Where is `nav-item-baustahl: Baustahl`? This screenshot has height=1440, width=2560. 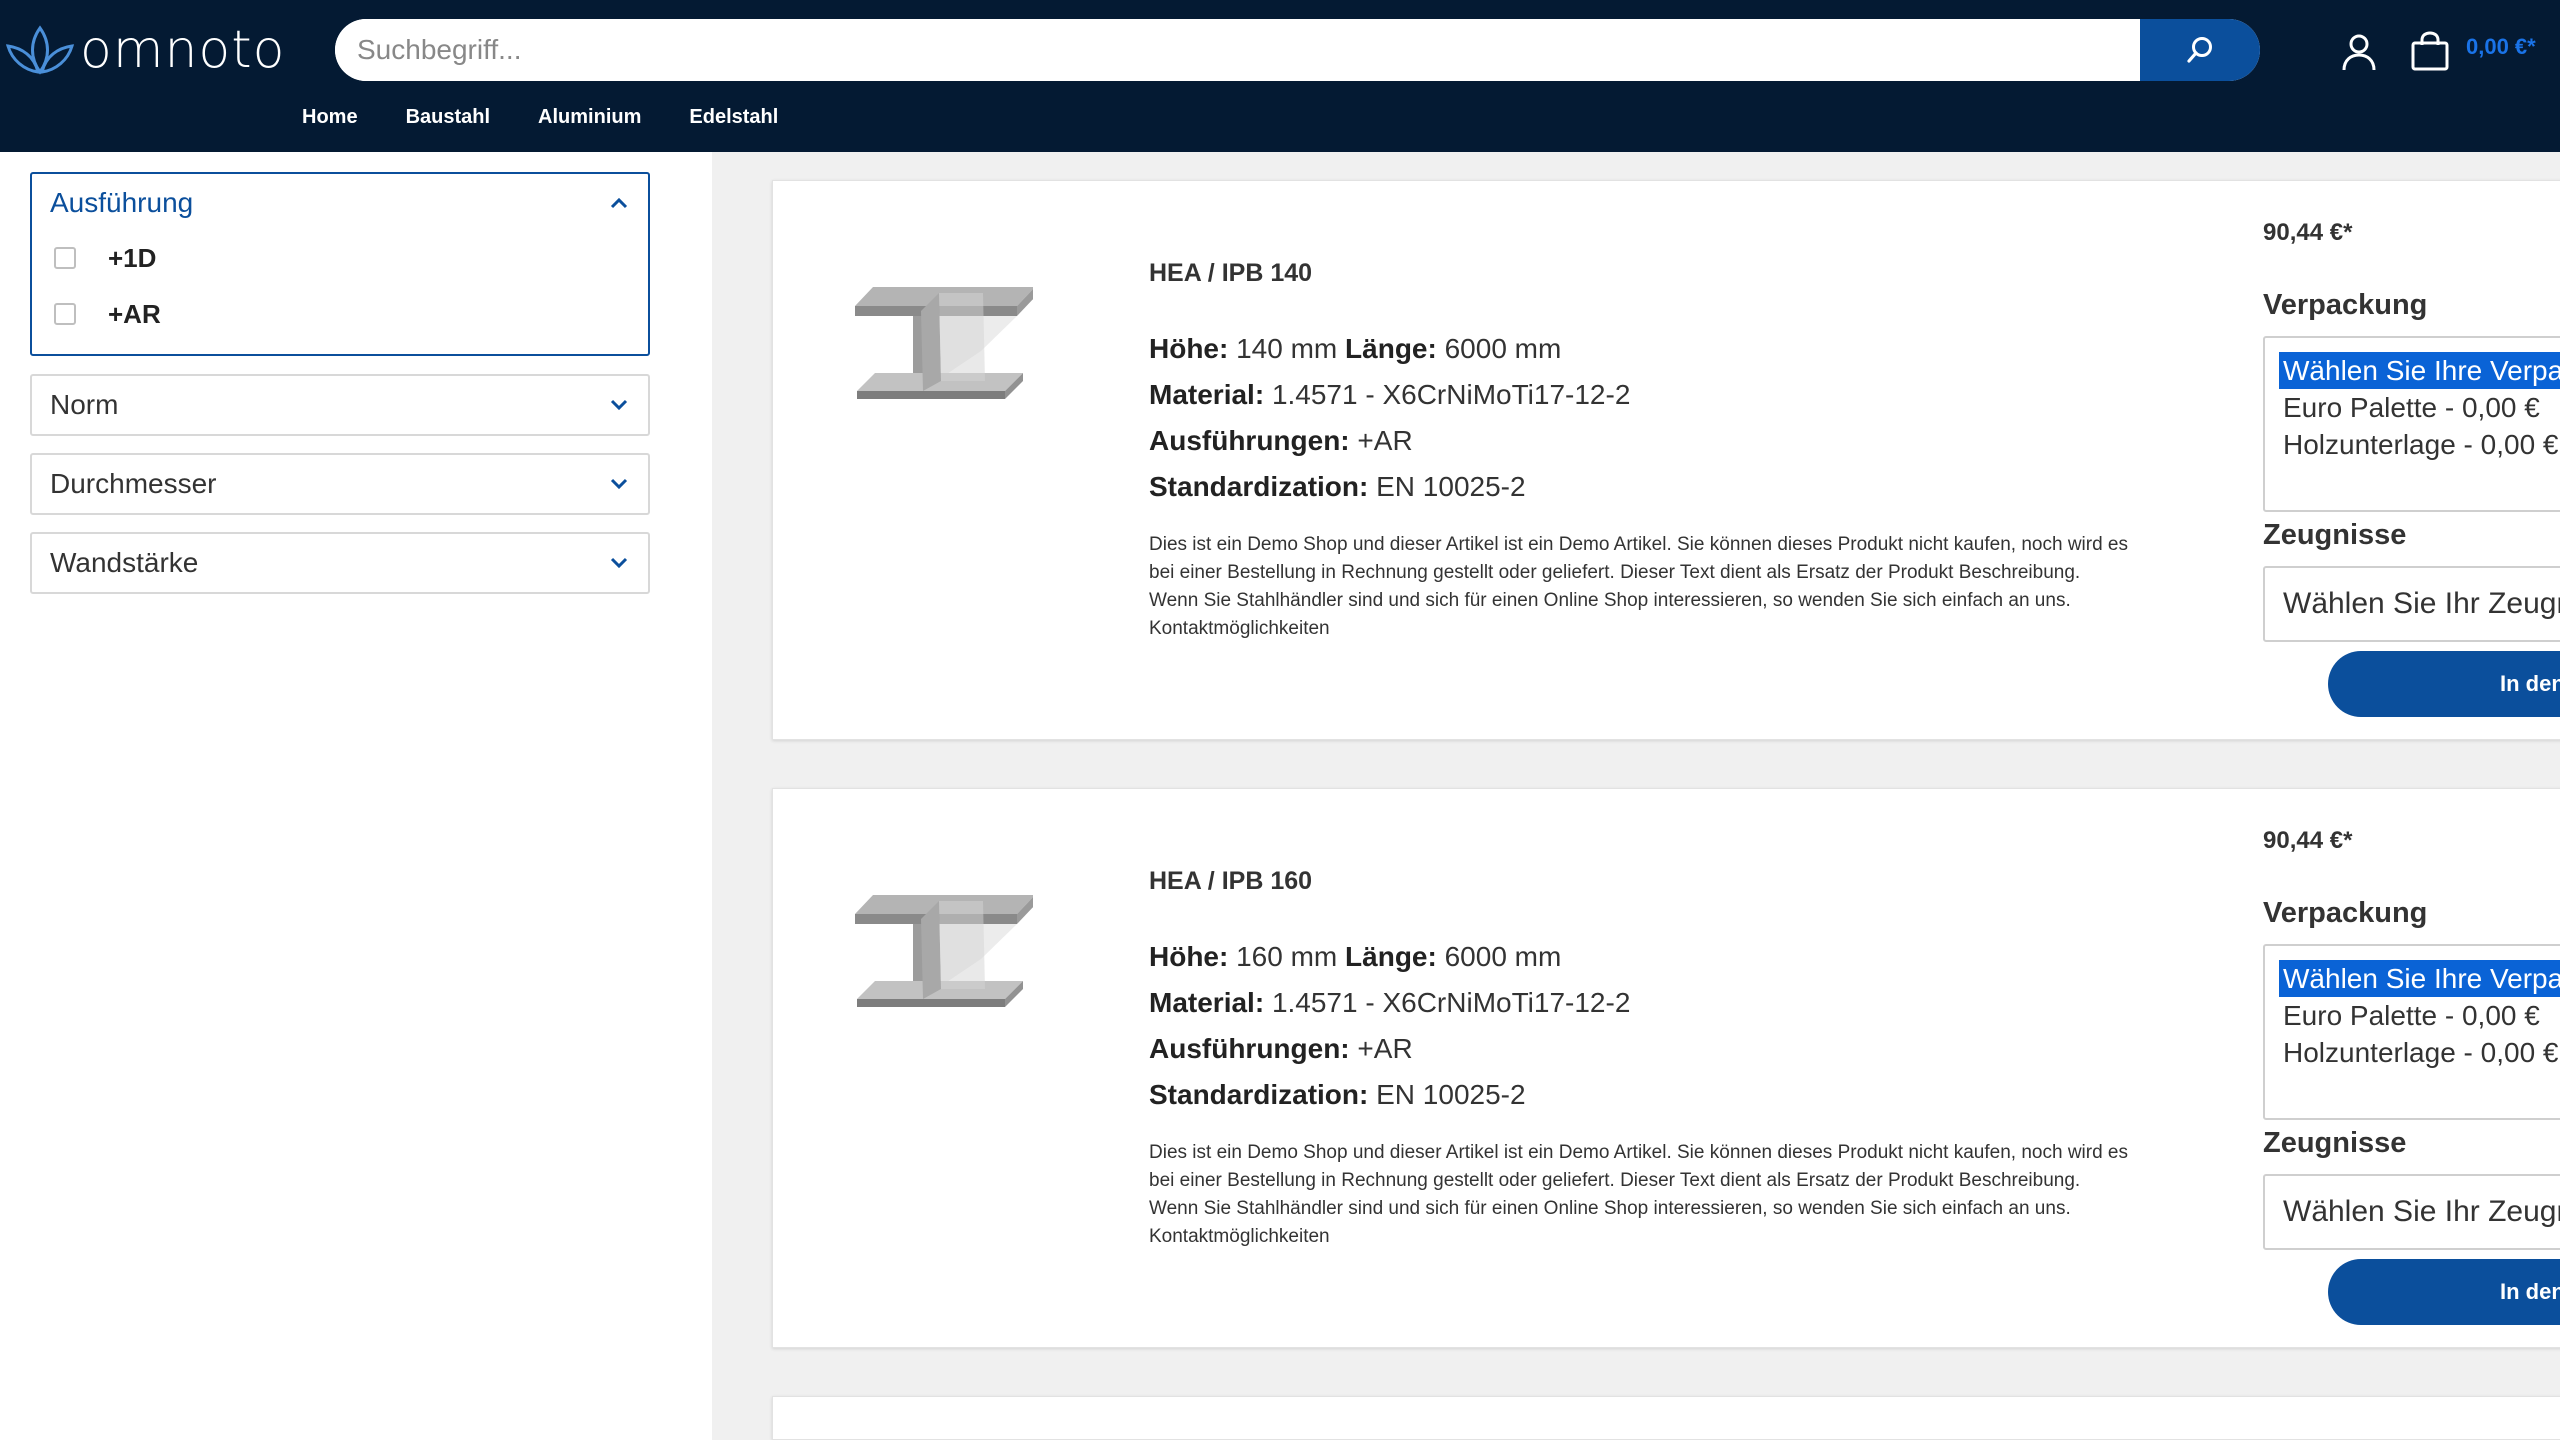 nav-item-baustahl: Baustahl is located at coordinates (448, 117).